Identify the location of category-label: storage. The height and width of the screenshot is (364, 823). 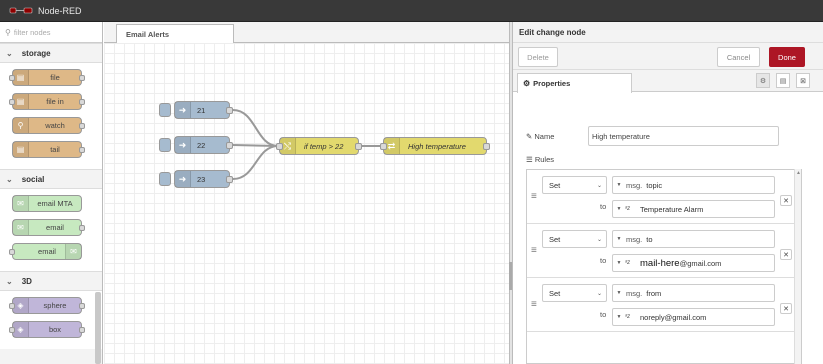
(36, 53).